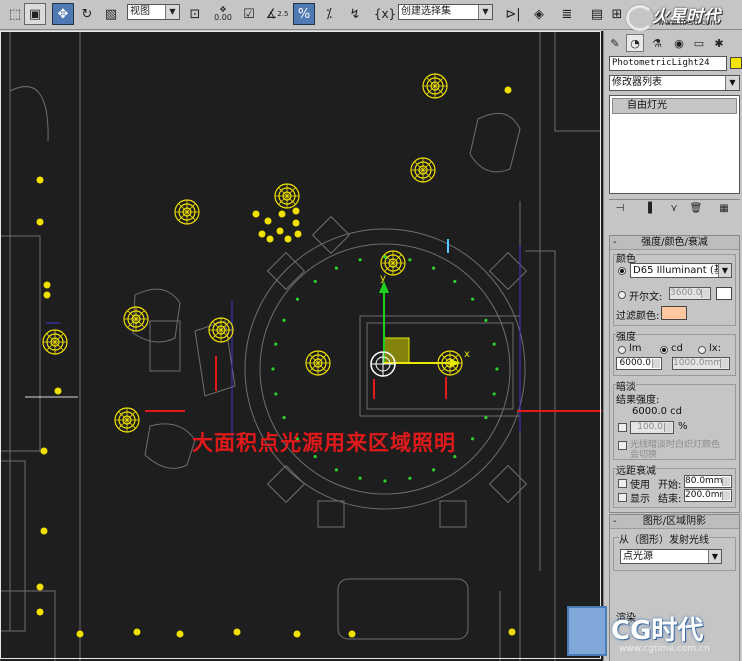 This screenshot has height=661, width=742. What do you see at coordinates (35, 14) in the screenshot?
I see `window-crossing-icon: ▣` at bounding box center [35, 14].